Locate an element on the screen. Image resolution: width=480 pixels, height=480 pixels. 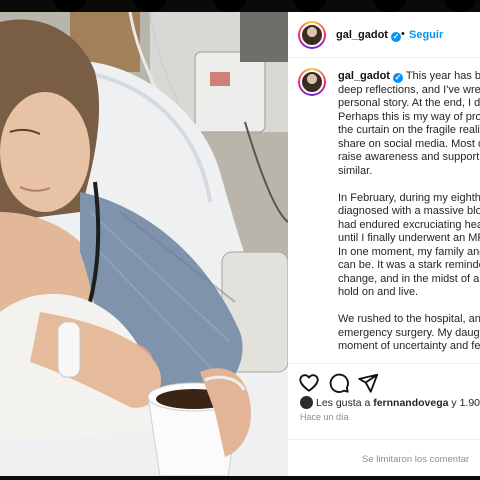
author-username-link: gal_gadot ✓ is located at coordinates (368, 35).